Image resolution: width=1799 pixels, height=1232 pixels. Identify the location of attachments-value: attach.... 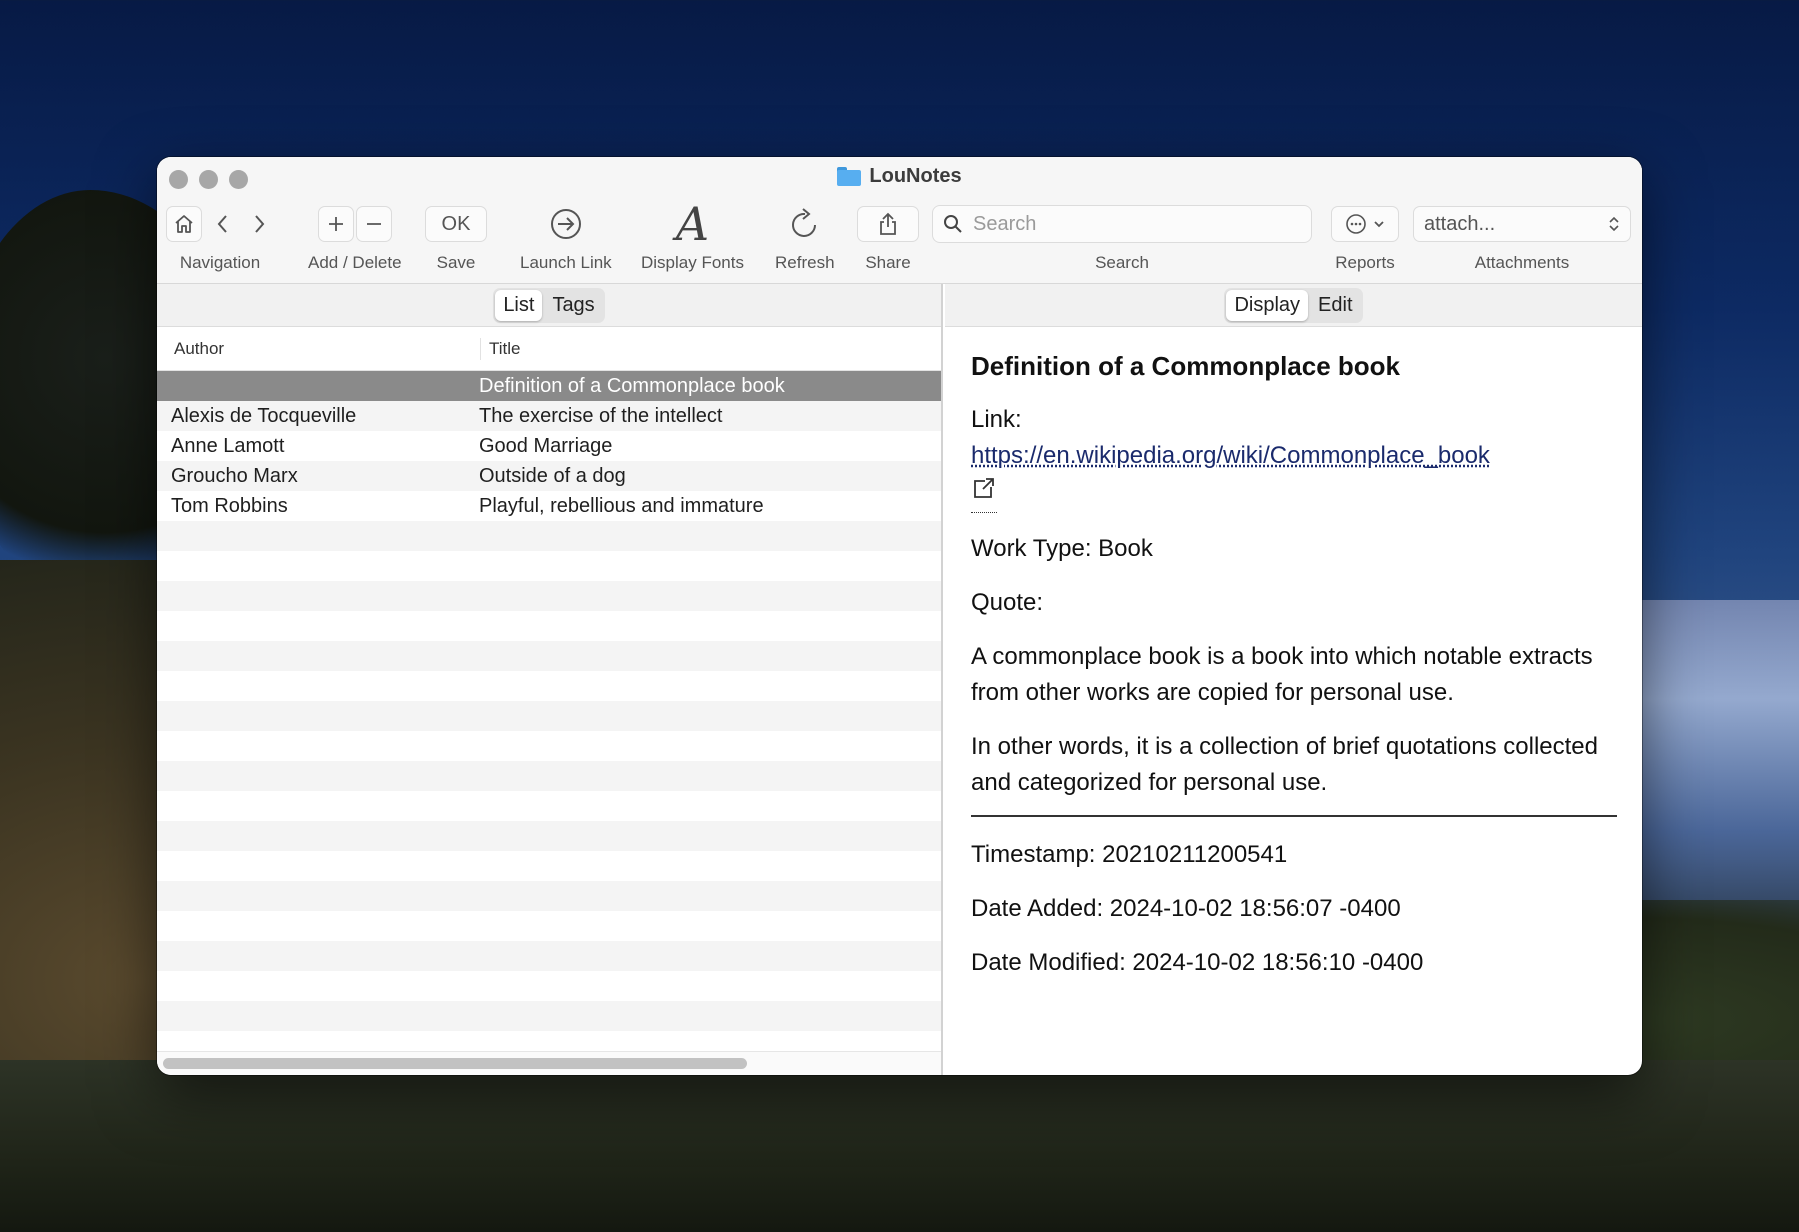
(1460, 223).